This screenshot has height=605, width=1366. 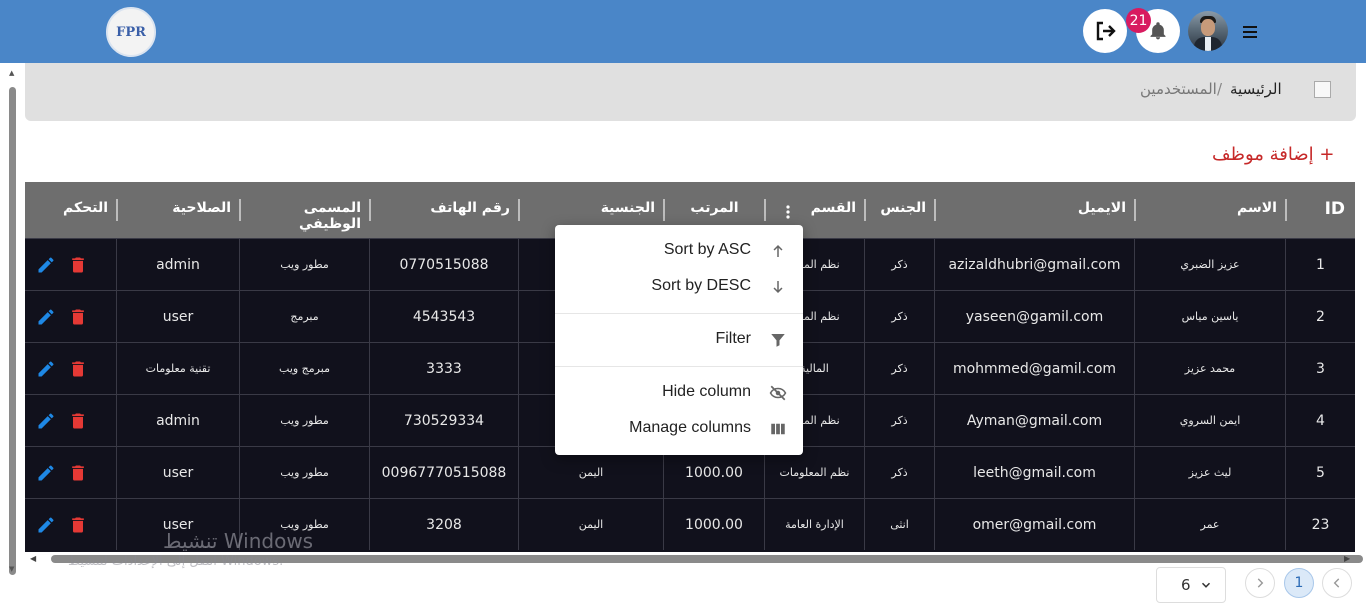 I want to click on menu-item-label: Manage columns, so click(x=690, y=427).